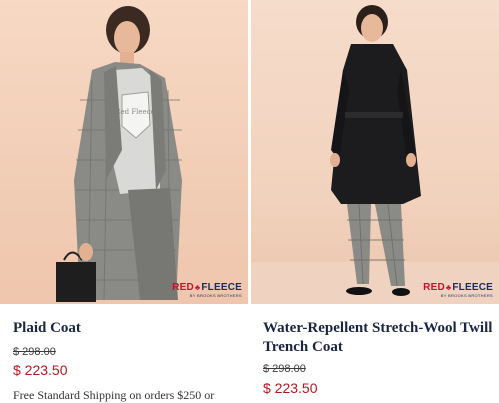 The image size is (499, 403). Describe the element at coordinates (135, 112) in the screenshot. I see `shirt-print-text: Red Fleece` at that location.